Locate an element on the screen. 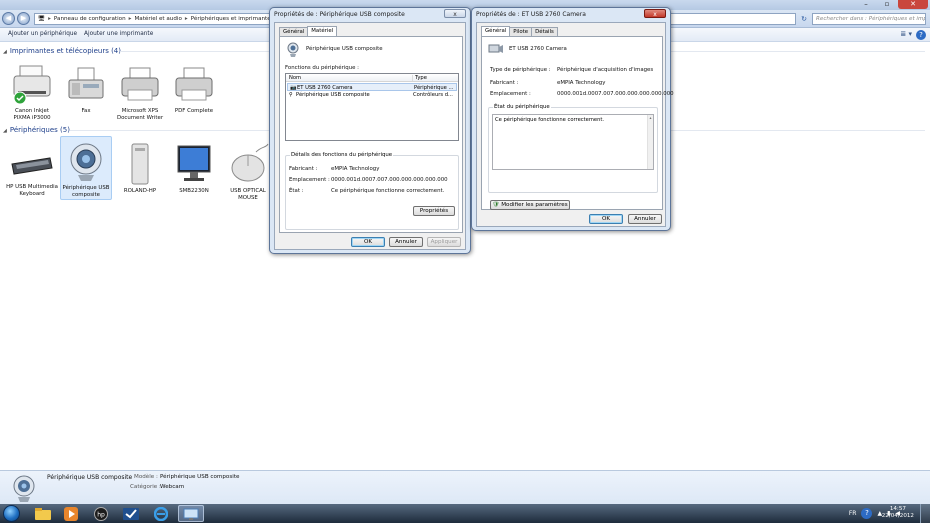 The width and height of the screenshot is (930, 523). details-pane: Périphérique USB composite Modèle is located at coordinates (465, 487).